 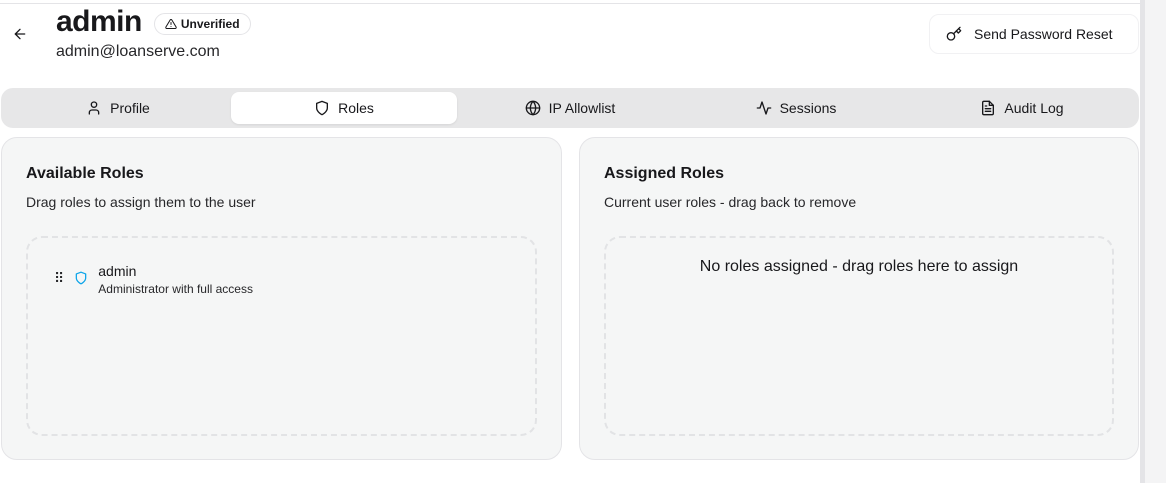 What do you see at coordinates (171, 23) in the screenshot?
I see `alert-triangle-icon` at bounding box center [171, 23].